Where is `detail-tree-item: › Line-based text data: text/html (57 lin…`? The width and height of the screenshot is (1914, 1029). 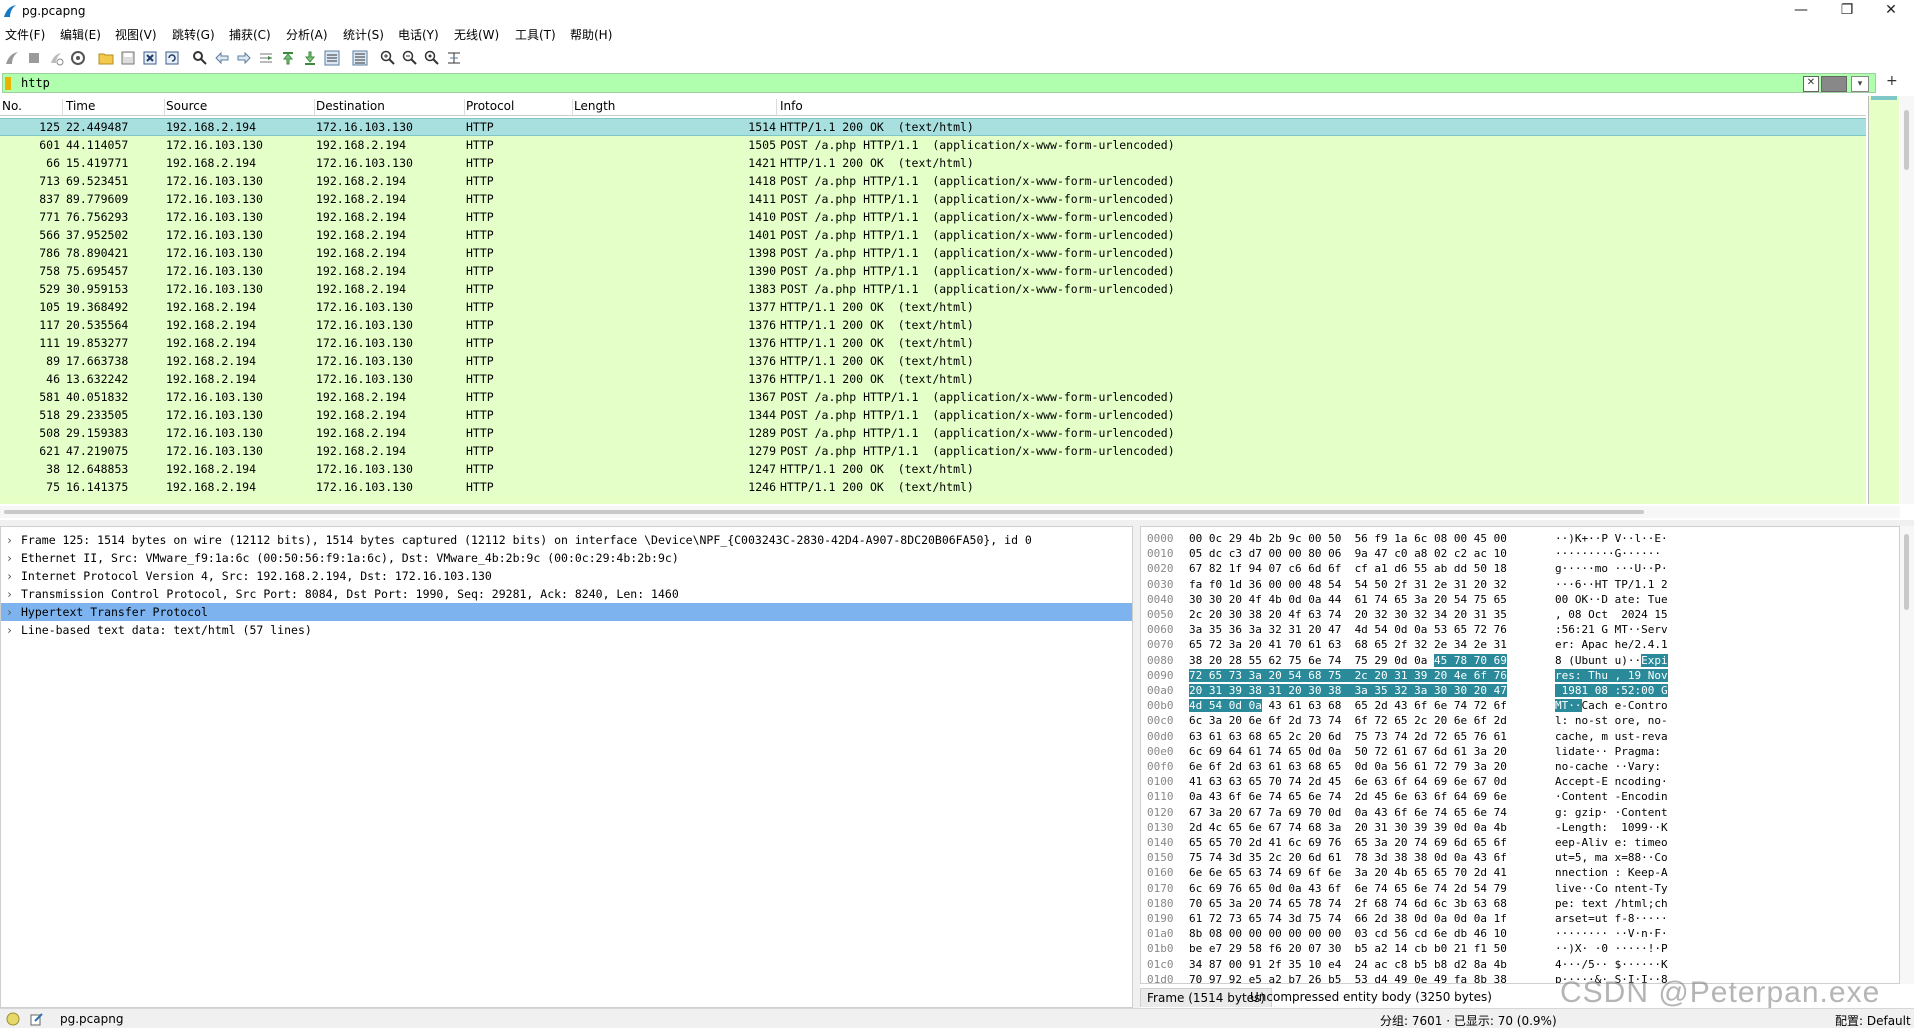
detail-tree-item: › Line-based text data: text/html (57 lin… is located at coordinates (566, 630).